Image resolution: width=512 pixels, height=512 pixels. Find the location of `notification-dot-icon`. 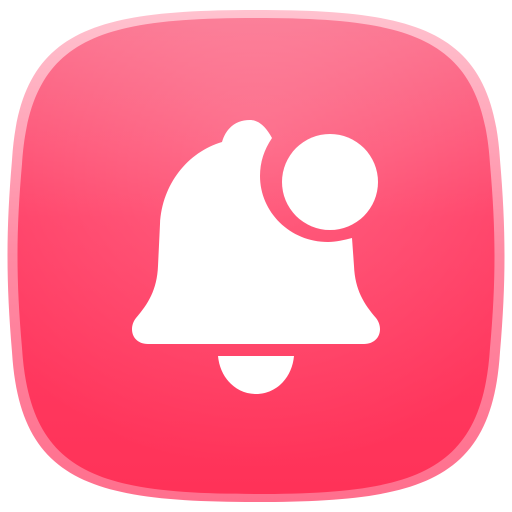

notification-dot-icon is located at coordinates (330, 182).